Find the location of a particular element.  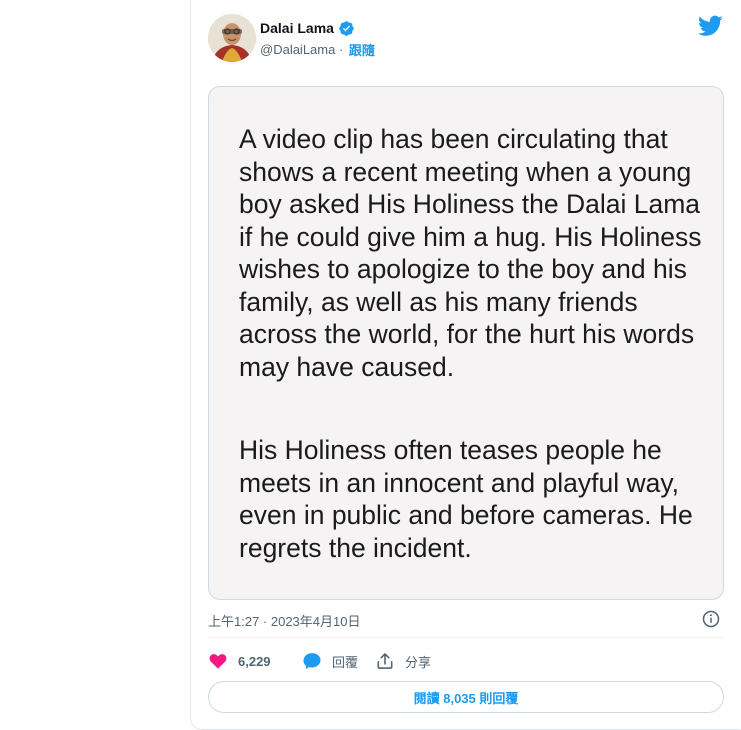

reply-button: 回覆 is located at coordinates (338, 661).